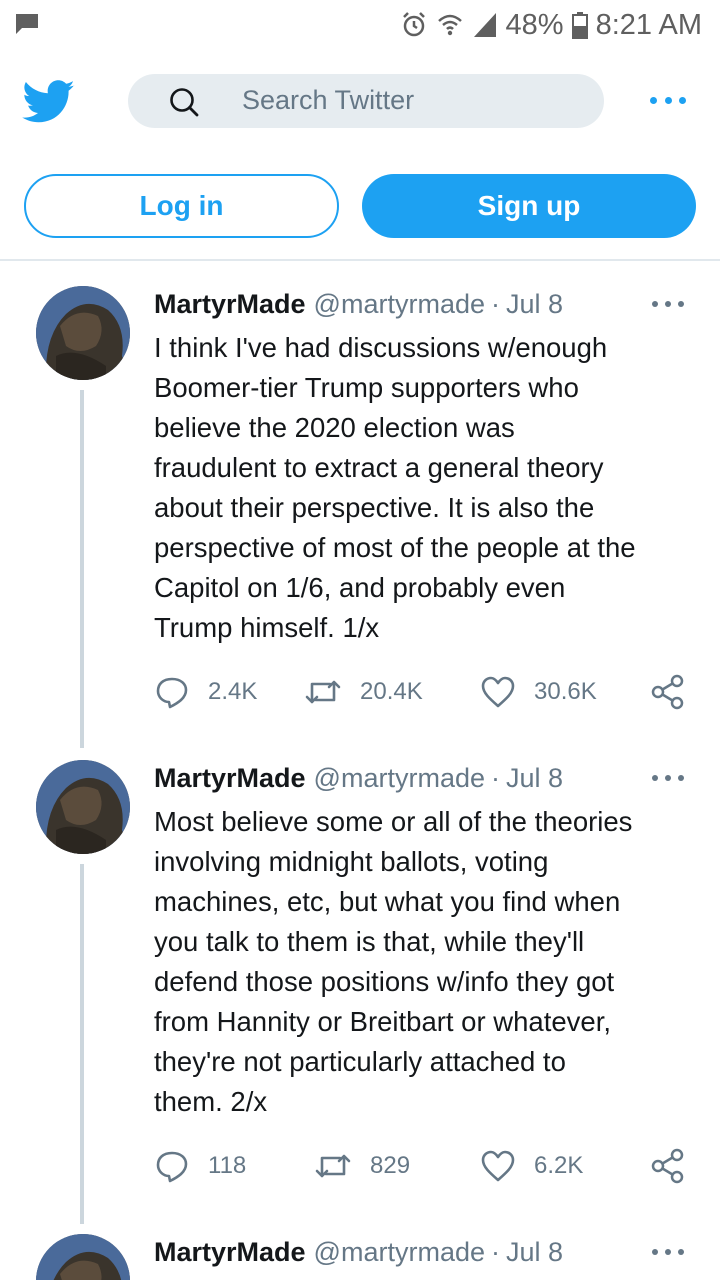 The width and height of the screenshot is (720, 1280). What do you see at coordinates (200, 1166) in the screenshot?
I see `reply-button: 118` at bounding box center [200, 1166].